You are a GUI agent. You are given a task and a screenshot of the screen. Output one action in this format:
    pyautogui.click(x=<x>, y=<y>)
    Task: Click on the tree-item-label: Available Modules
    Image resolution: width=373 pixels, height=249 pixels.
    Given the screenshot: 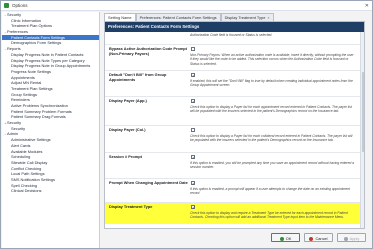 What is the action you would take?
    pyautogui.click(x=27, y=151)
    